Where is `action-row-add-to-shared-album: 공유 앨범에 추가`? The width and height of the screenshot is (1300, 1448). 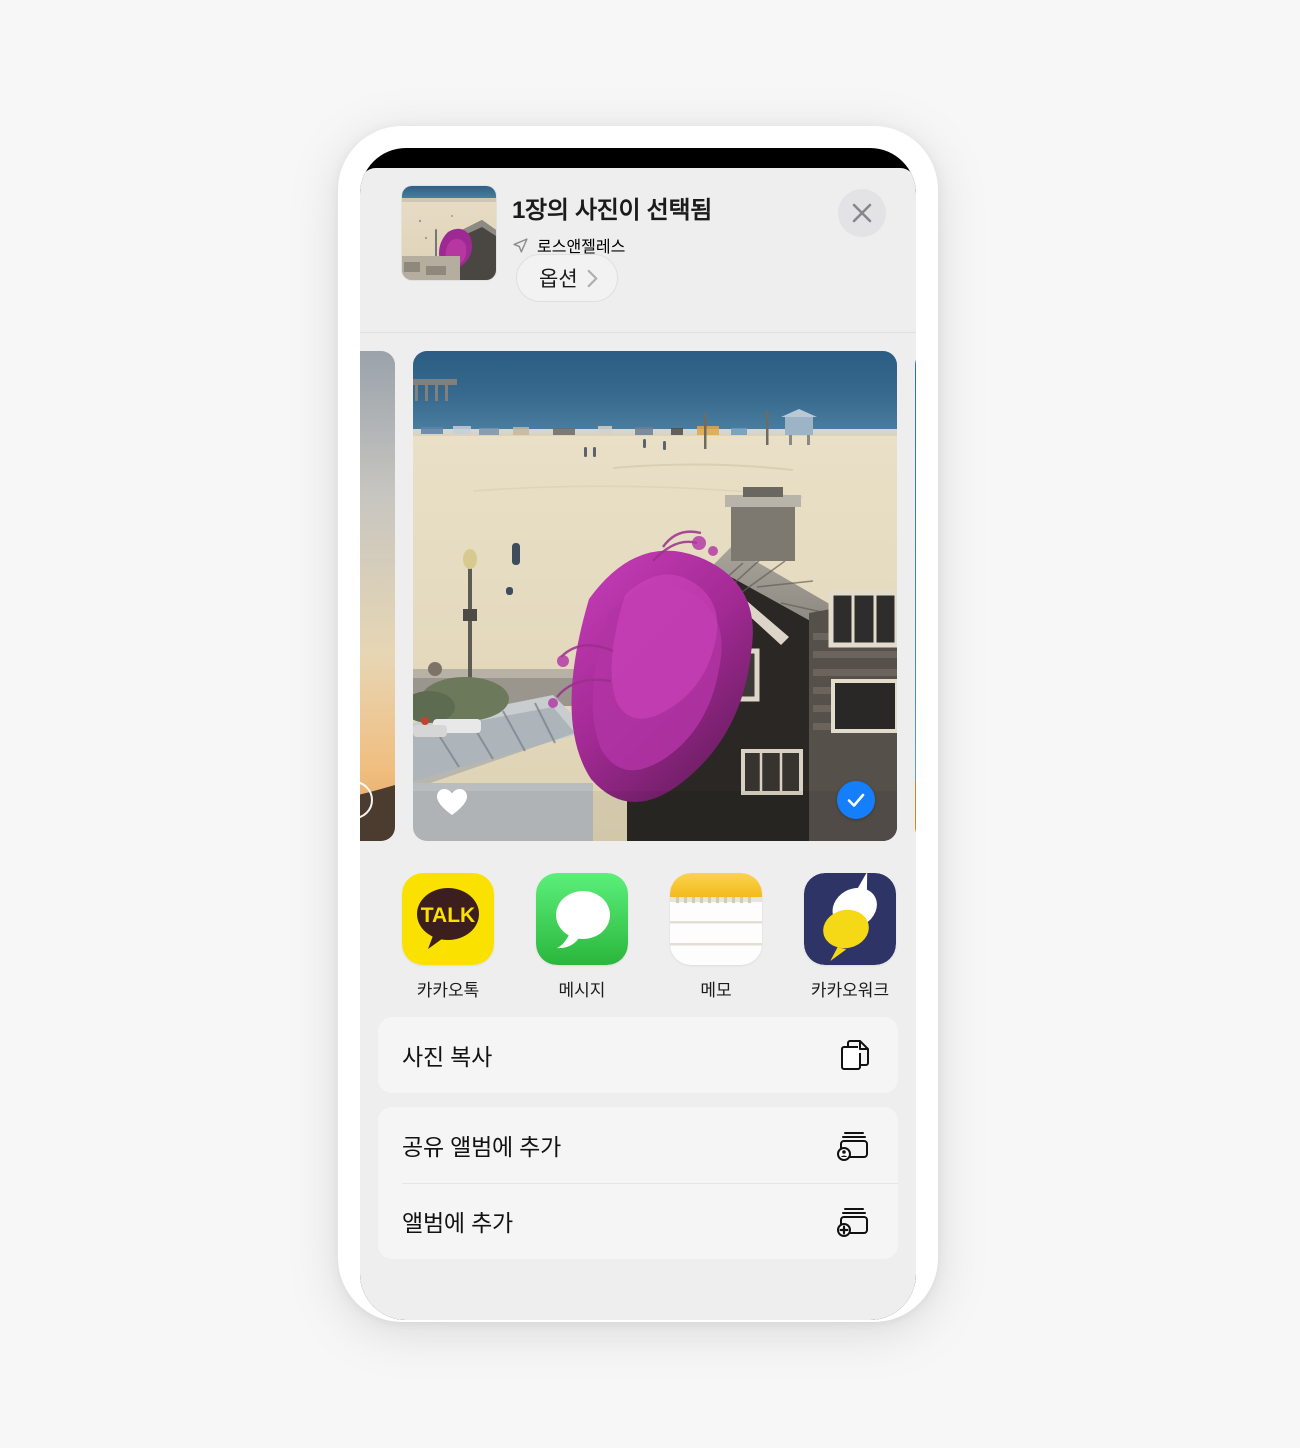
action-row-add-to-shared-album: 공유 앨범에 추가 is located at coordinates (638, 1145).